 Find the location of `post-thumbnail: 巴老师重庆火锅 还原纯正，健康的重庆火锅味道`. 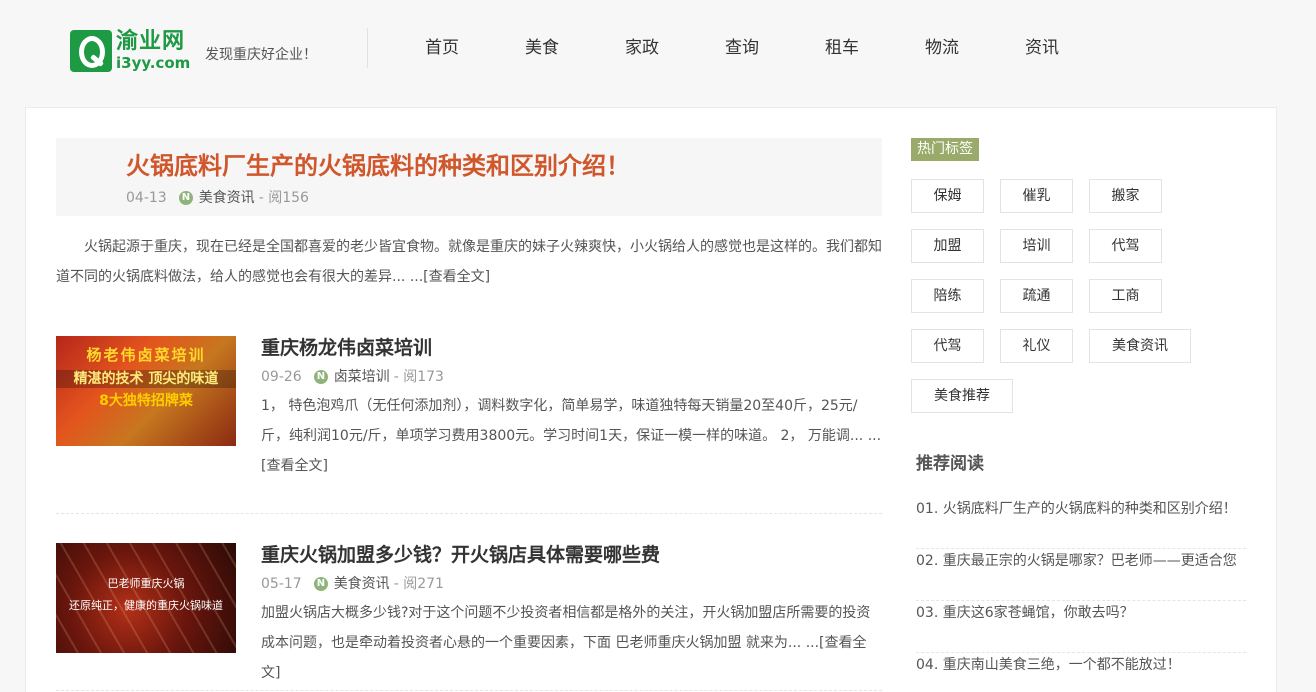

post-thumbnail: 巴老师重庆火锅 还原纯正，健康的重庆火锅味道 is located at coordinates (146, 598).